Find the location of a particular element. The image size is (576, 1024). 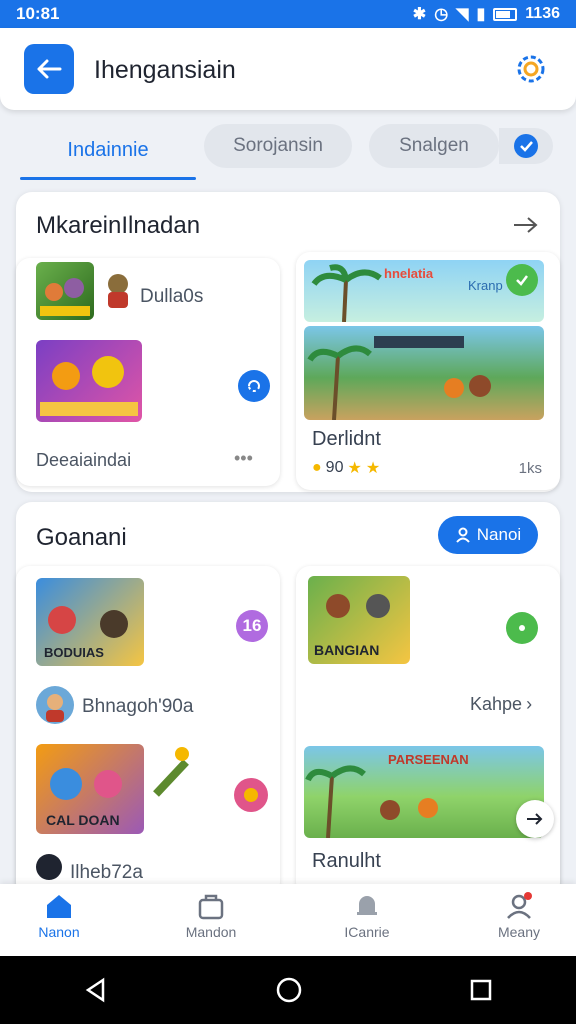

game-title: Ranulht is located at coordinates (346, 861).